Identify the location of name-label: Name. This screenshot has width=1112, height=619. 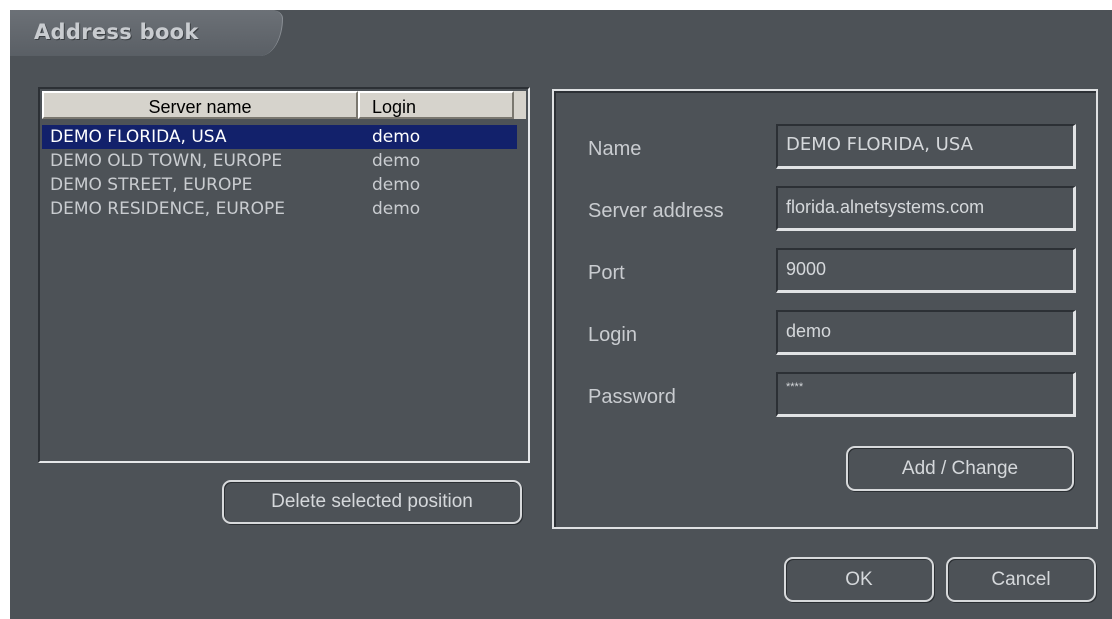
(615, 149).